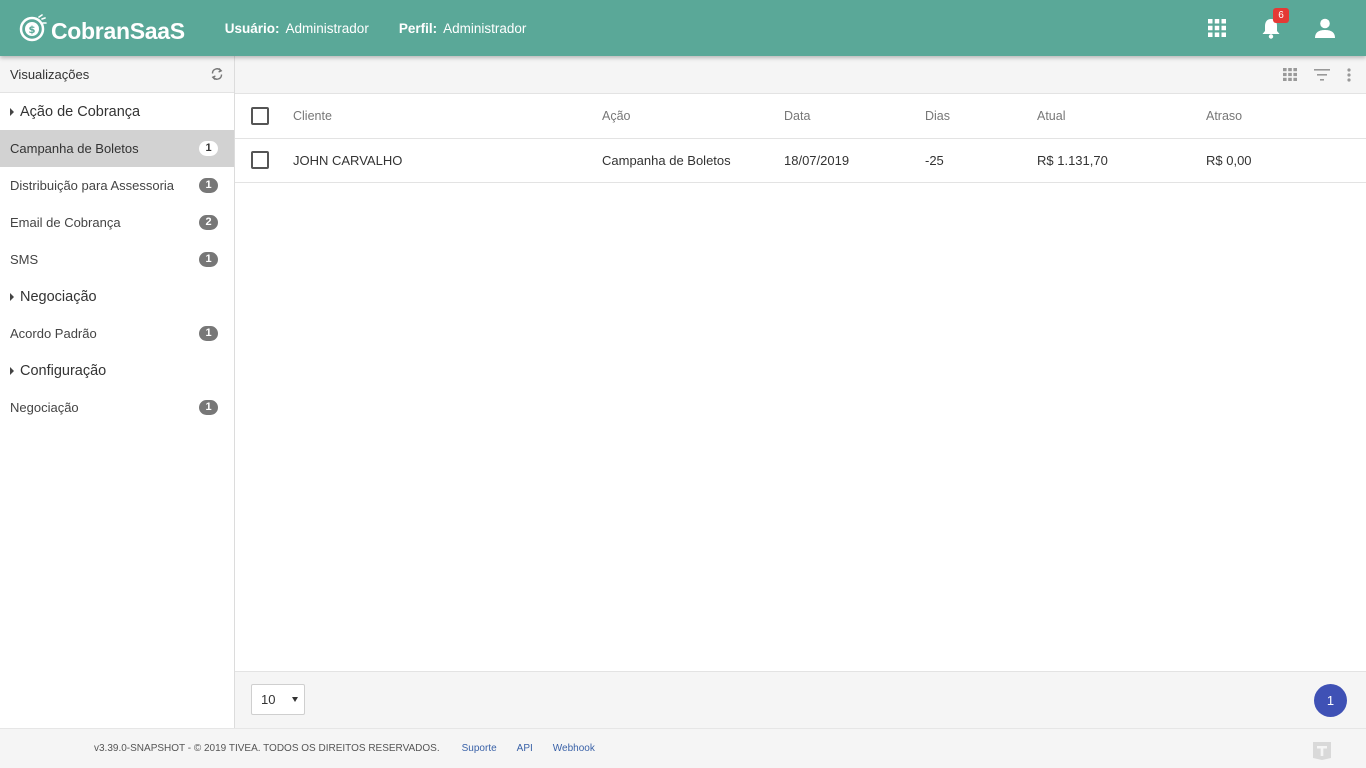  I want to click on refresh-button, so click(217, 74).